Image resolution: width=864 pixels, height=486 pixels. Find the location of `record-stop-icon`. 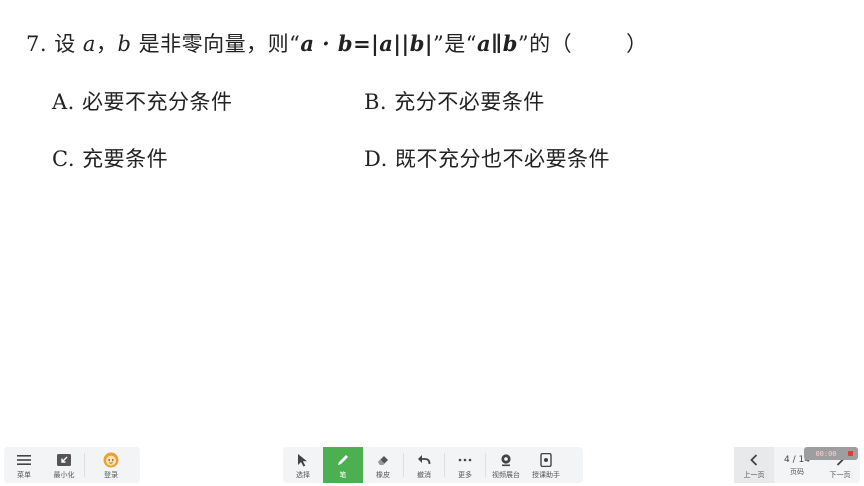

record-stop-icon is located at coordinates (850, 453).